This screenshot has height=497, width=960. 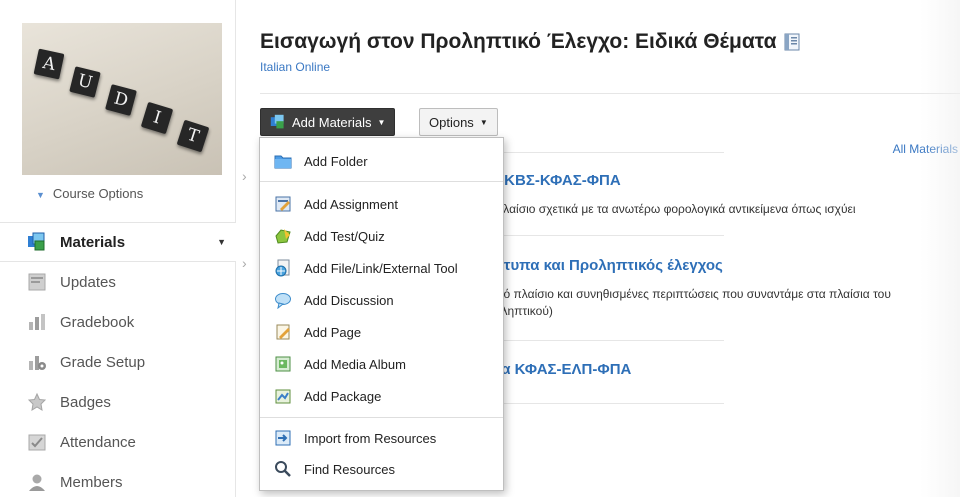 What do you see at coordinates (563, 369) in the screenshot?
I see `material-title: τα ΚΦΑΣ-ΕΛΠ-ΦΠΑ` at bounding box center [563, 369].